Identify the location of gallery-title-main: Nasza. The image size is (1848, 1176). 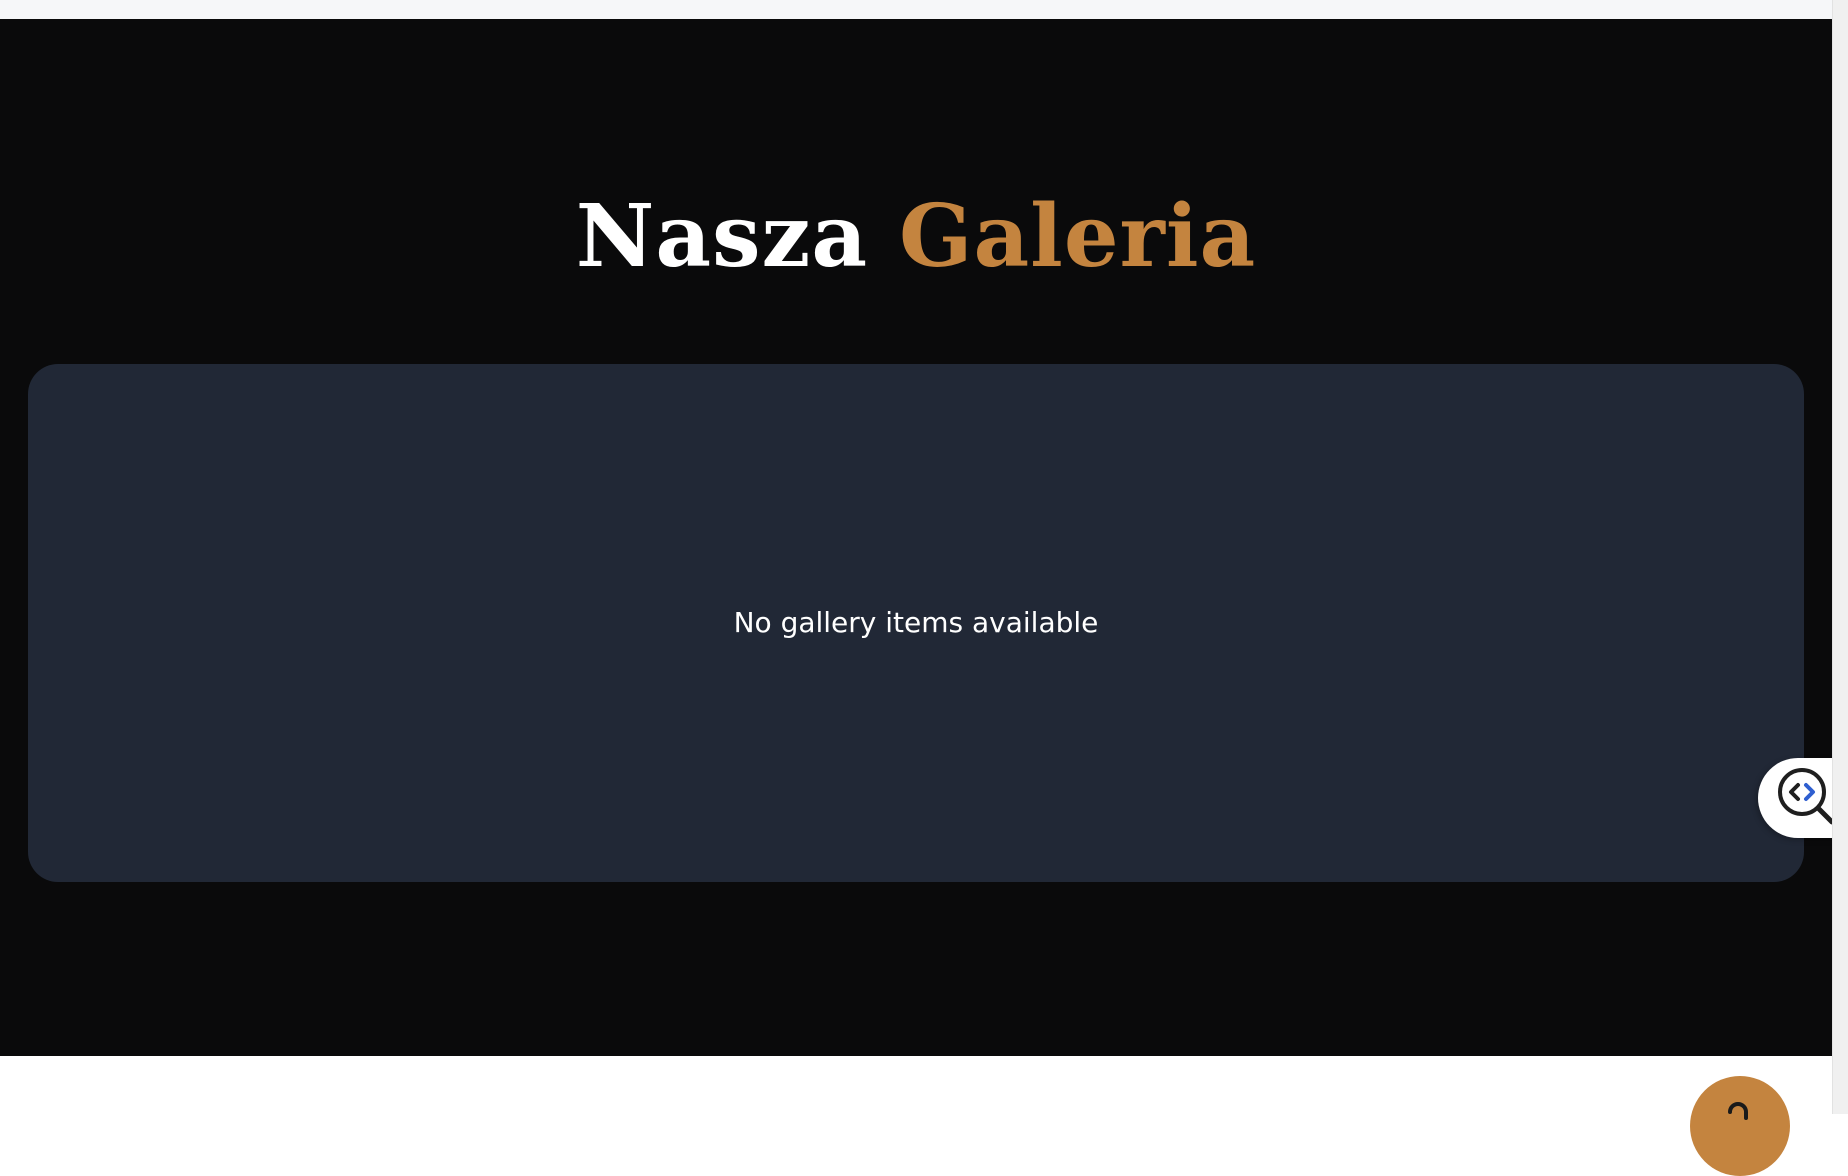
(722, 236).